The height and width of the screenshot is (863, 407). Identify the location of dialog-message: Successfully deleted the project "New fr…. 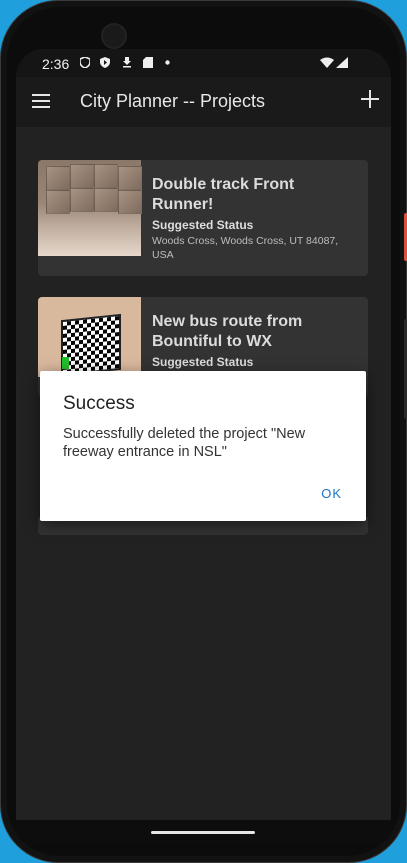
(184, 443).